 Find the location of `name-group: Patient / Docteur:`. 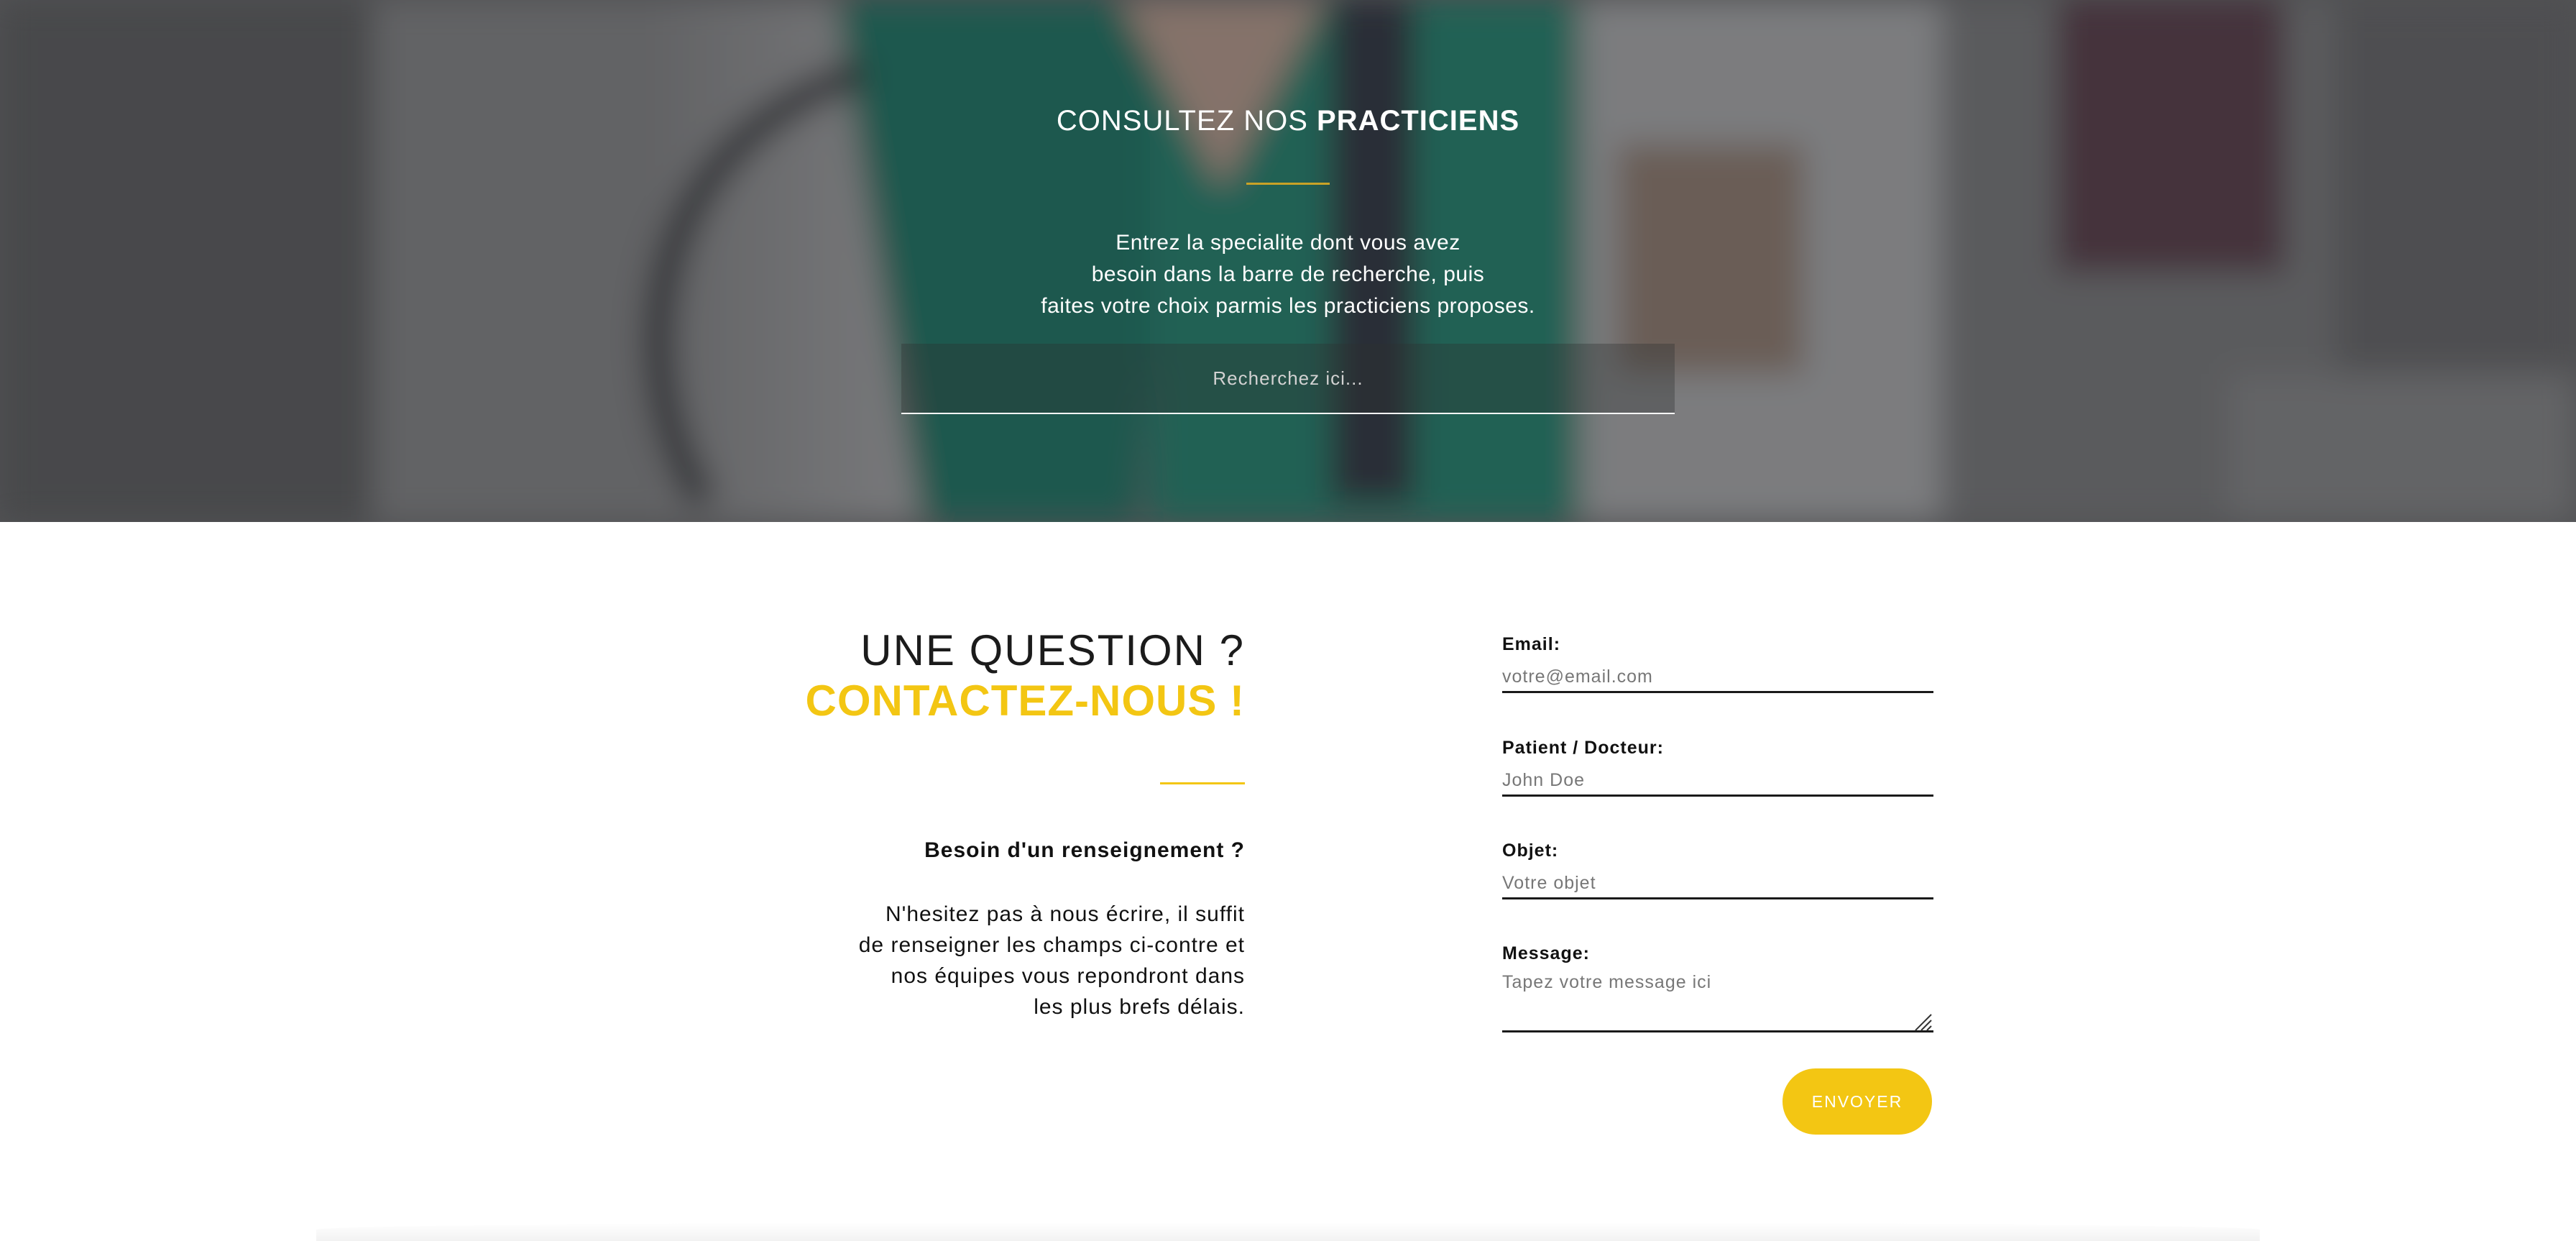

name-group: Patient / Docteur: is located at coordinates (1717, 767).